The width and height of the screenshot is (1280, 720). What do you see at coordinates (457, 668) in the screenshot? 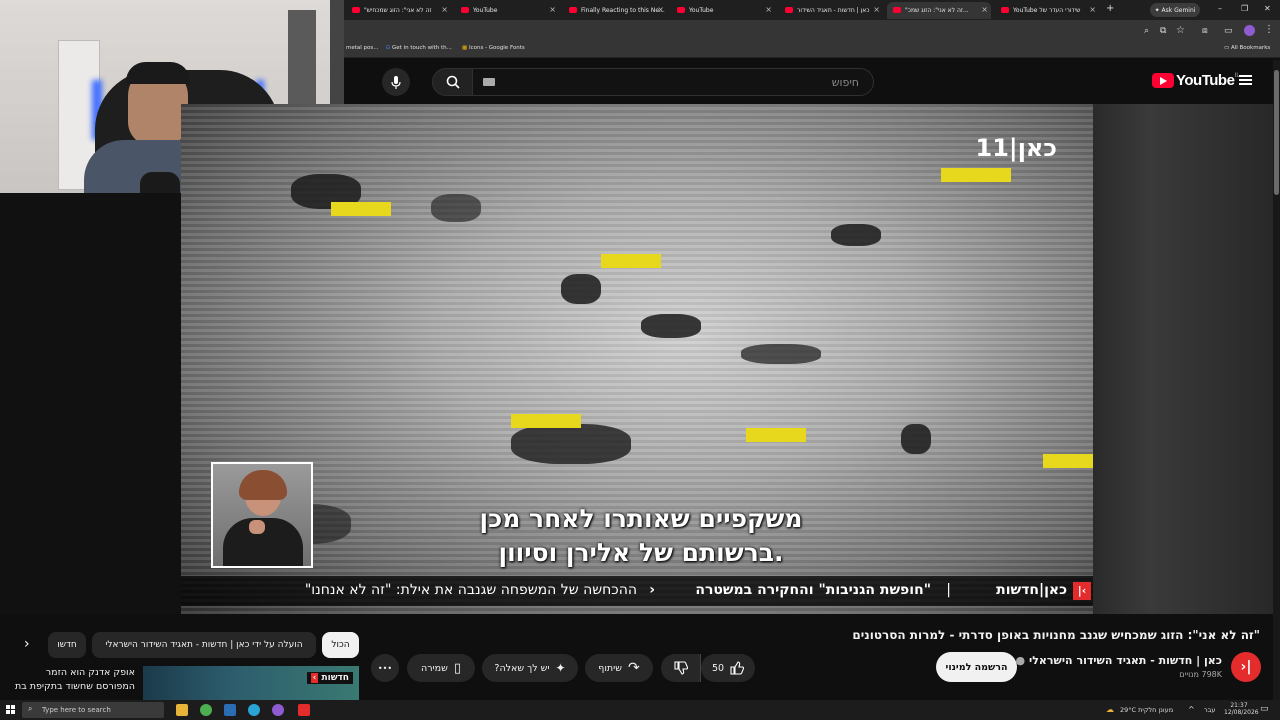
I see `bookmark-icon: ▯` at bounding box center [457, 668].